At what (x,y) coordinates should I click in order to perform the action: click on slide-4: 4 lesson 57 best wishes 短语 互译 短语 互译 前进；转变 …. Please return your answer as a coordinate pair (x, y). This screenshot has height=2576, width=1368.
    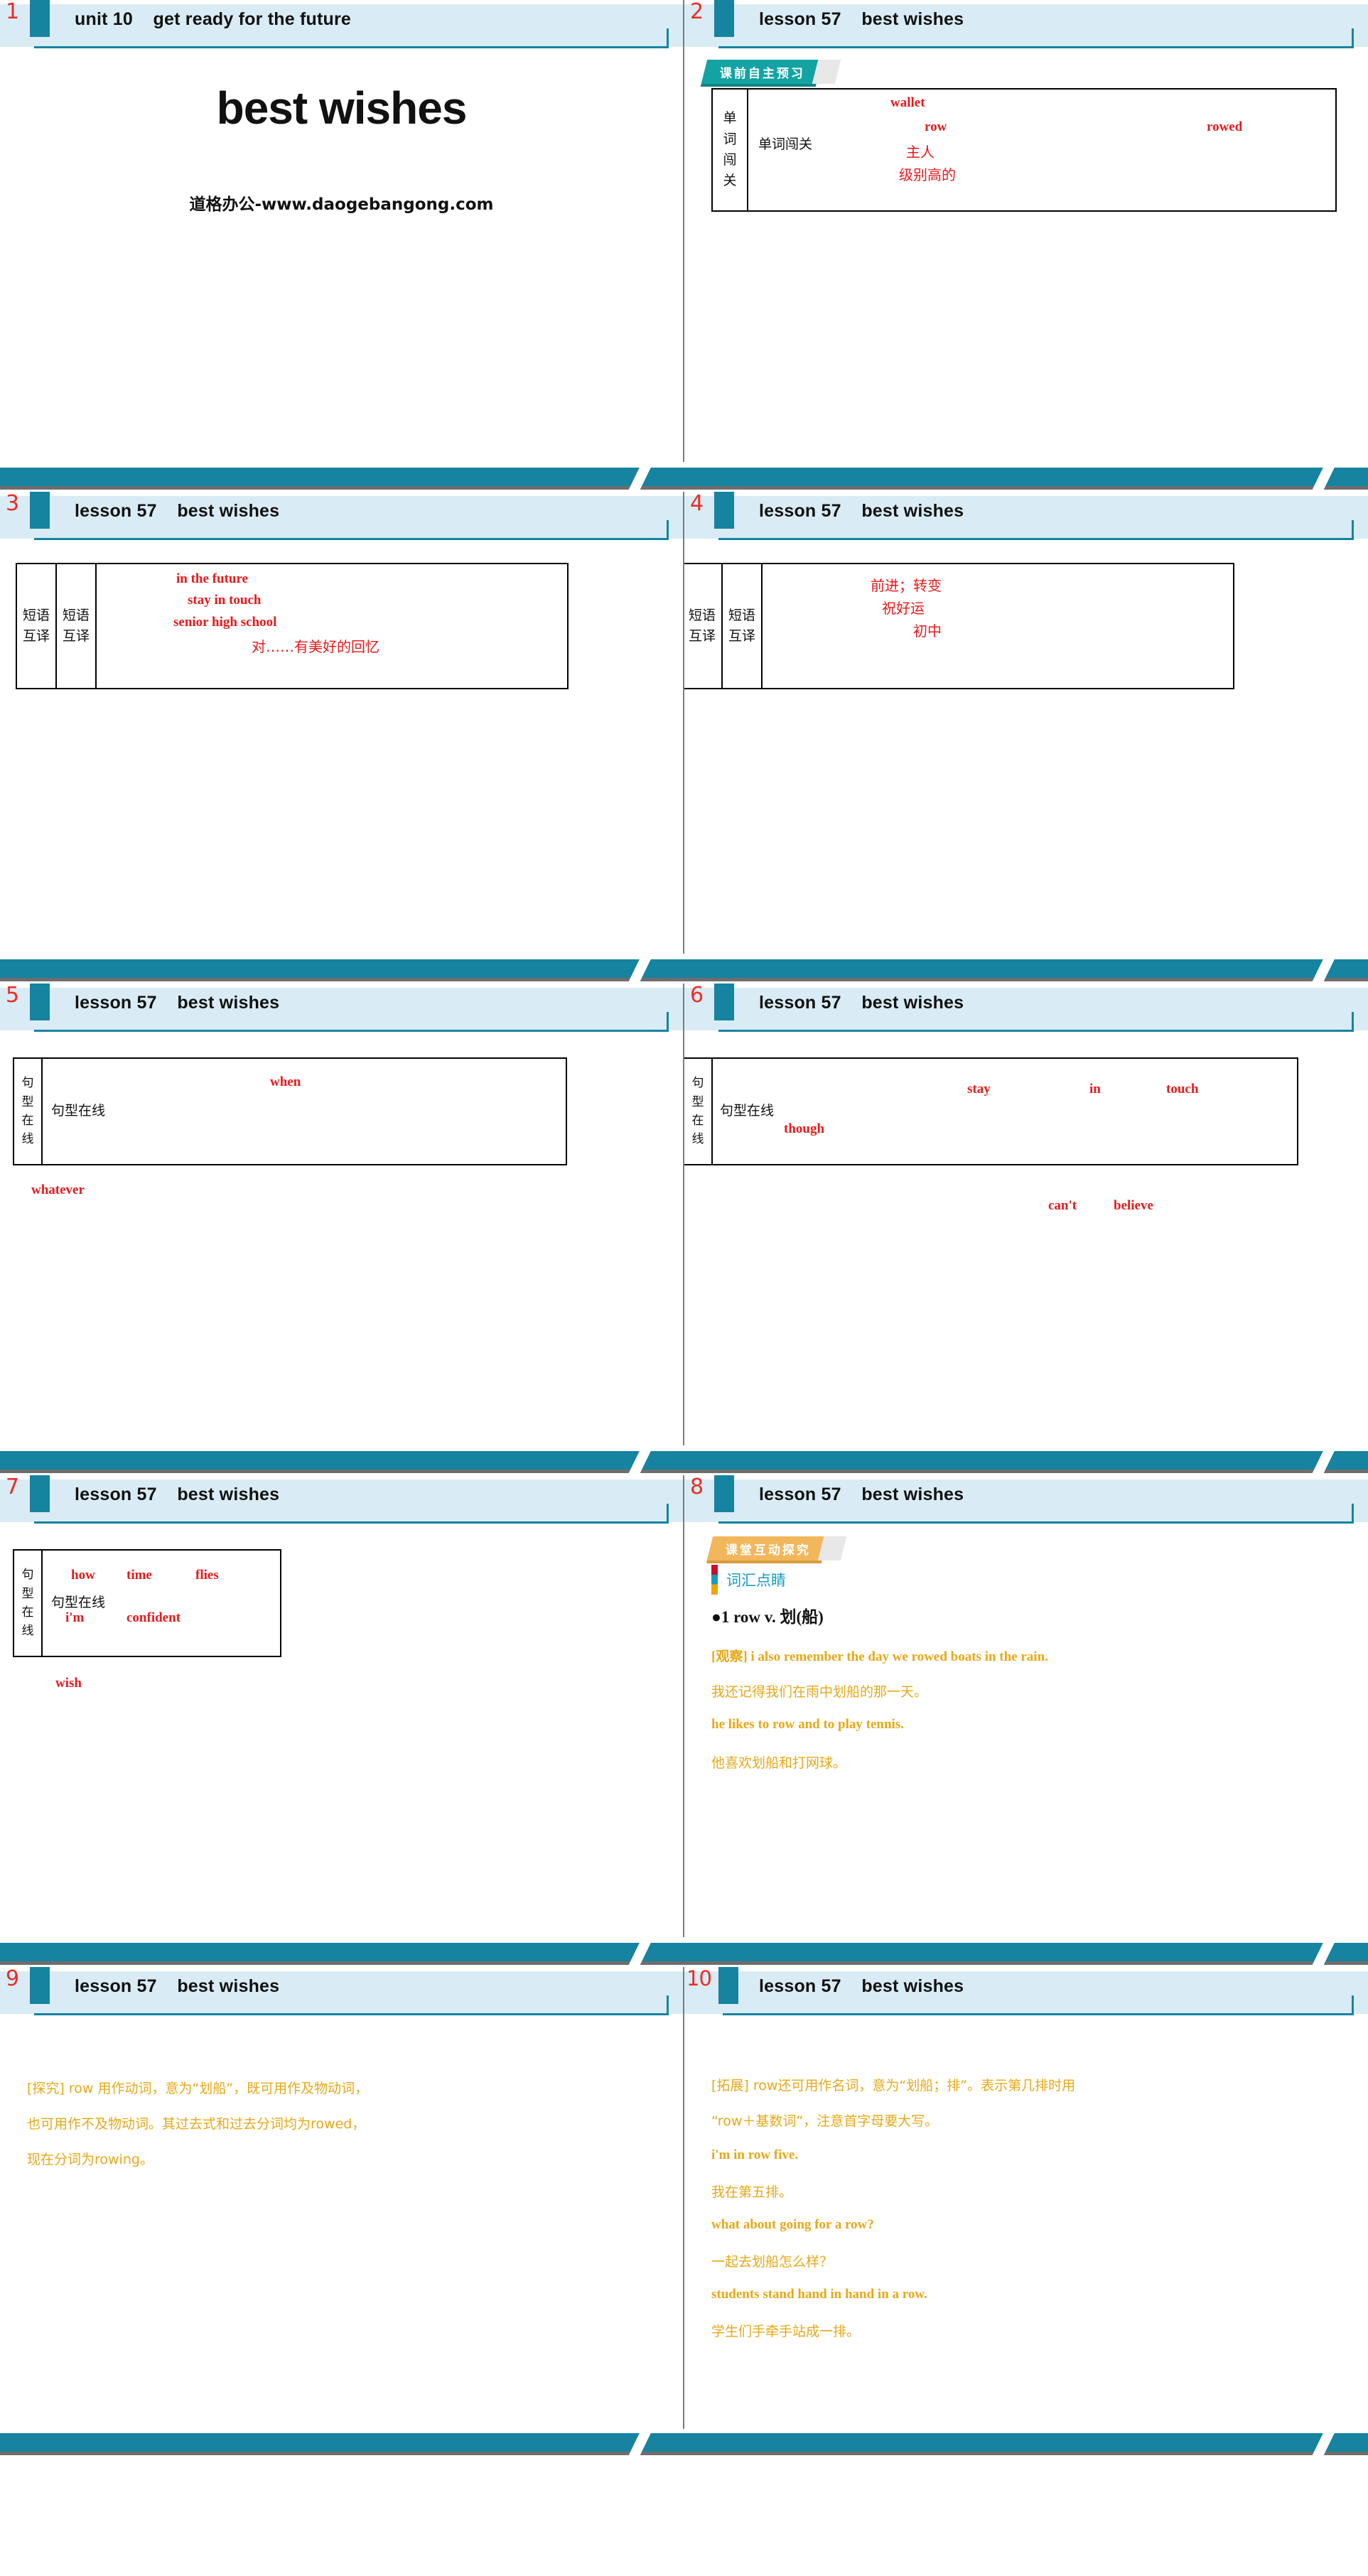
    Looking at the image, I should click on (1026, 723).